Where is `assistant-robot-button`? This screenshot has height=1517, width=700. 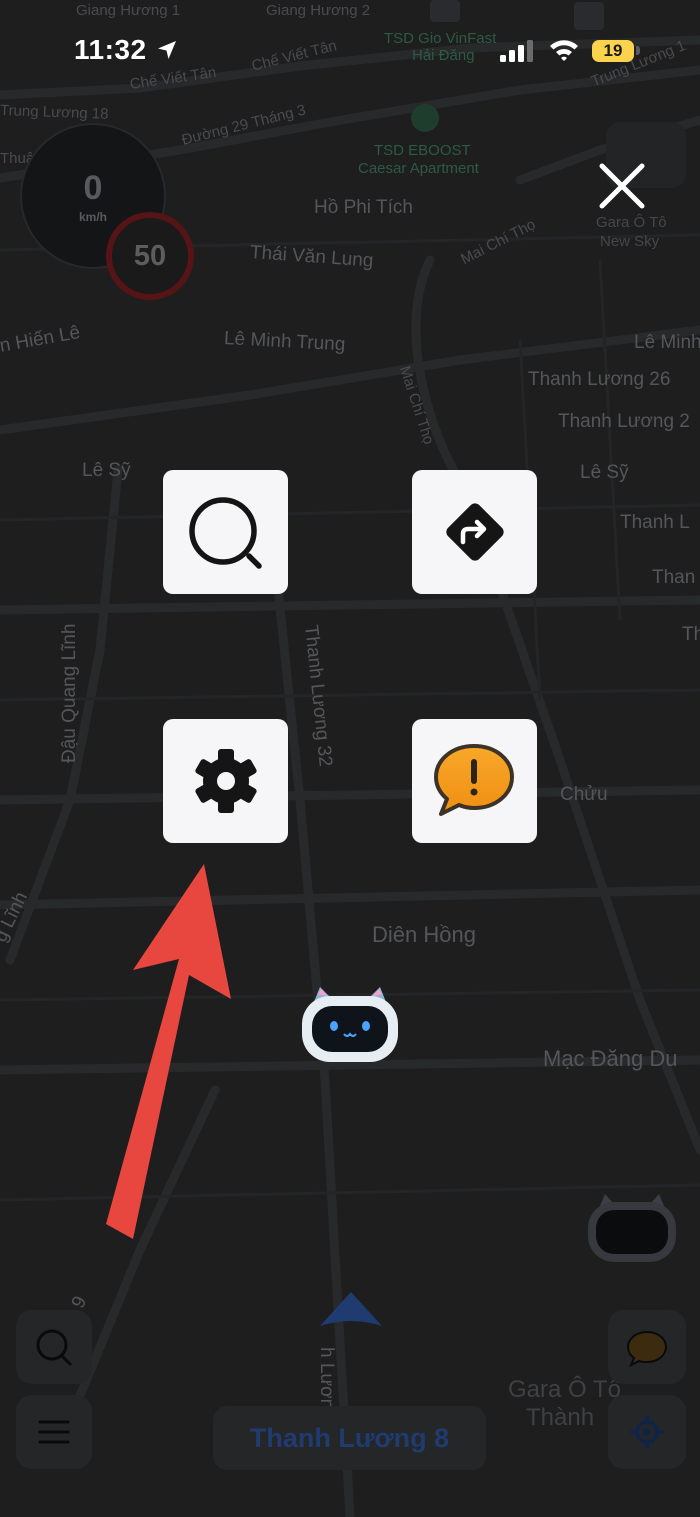 assistant-robot-button is located at coordinates (632, 1228).